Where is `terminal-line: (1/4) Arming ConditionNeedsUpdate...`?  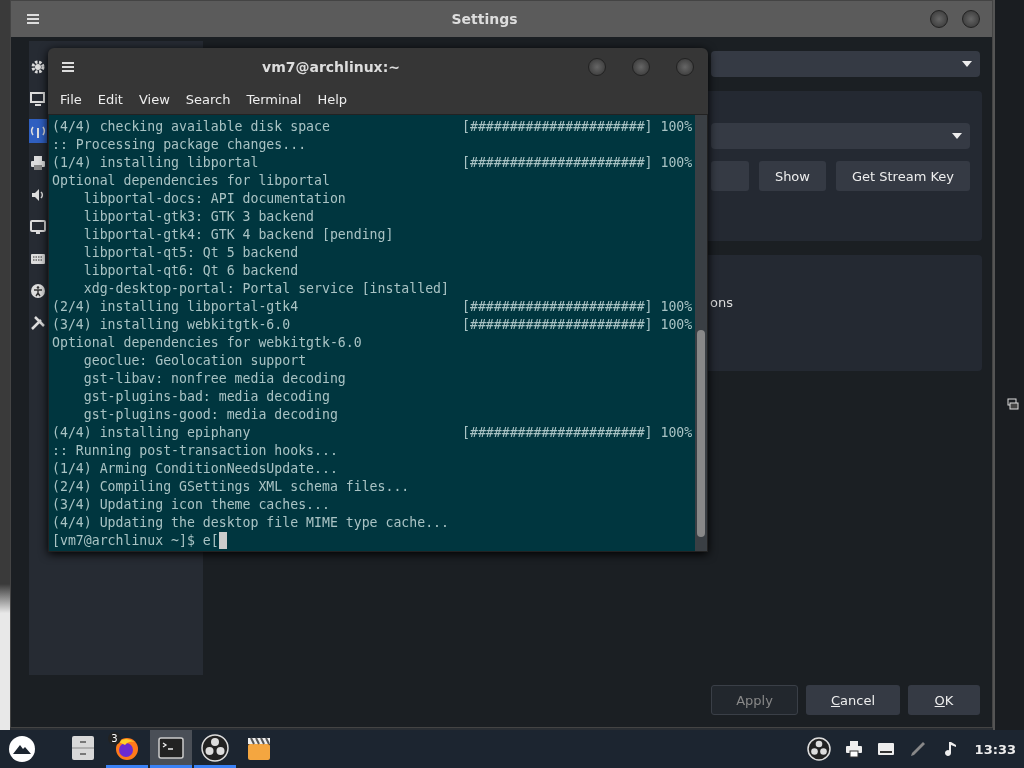
terminal-line: (1/4) Arming ConditionNeedsUpdate... is located at coordinates (195, 469).